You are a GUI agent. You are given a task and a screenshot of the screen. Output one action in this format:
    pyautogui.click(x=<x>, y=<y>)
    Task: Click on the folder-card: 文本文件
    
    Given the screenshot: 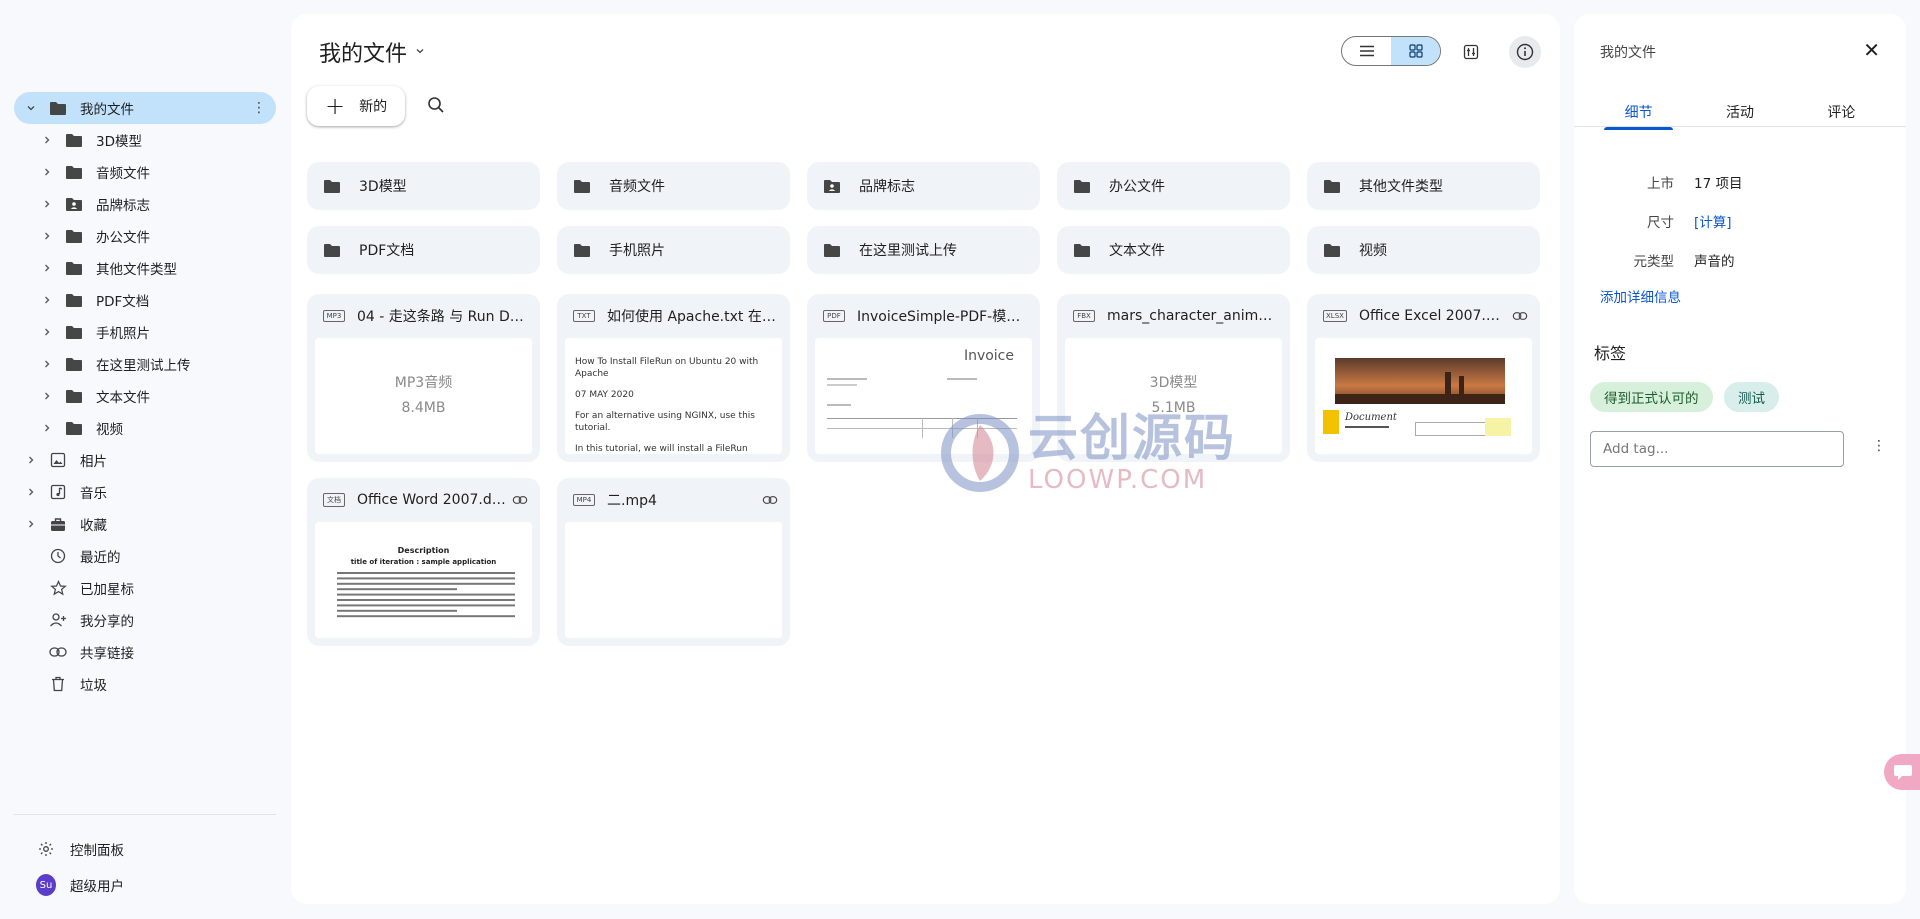 What is the action you would take?
    pyautogui.click(x=1173, y=250)
    